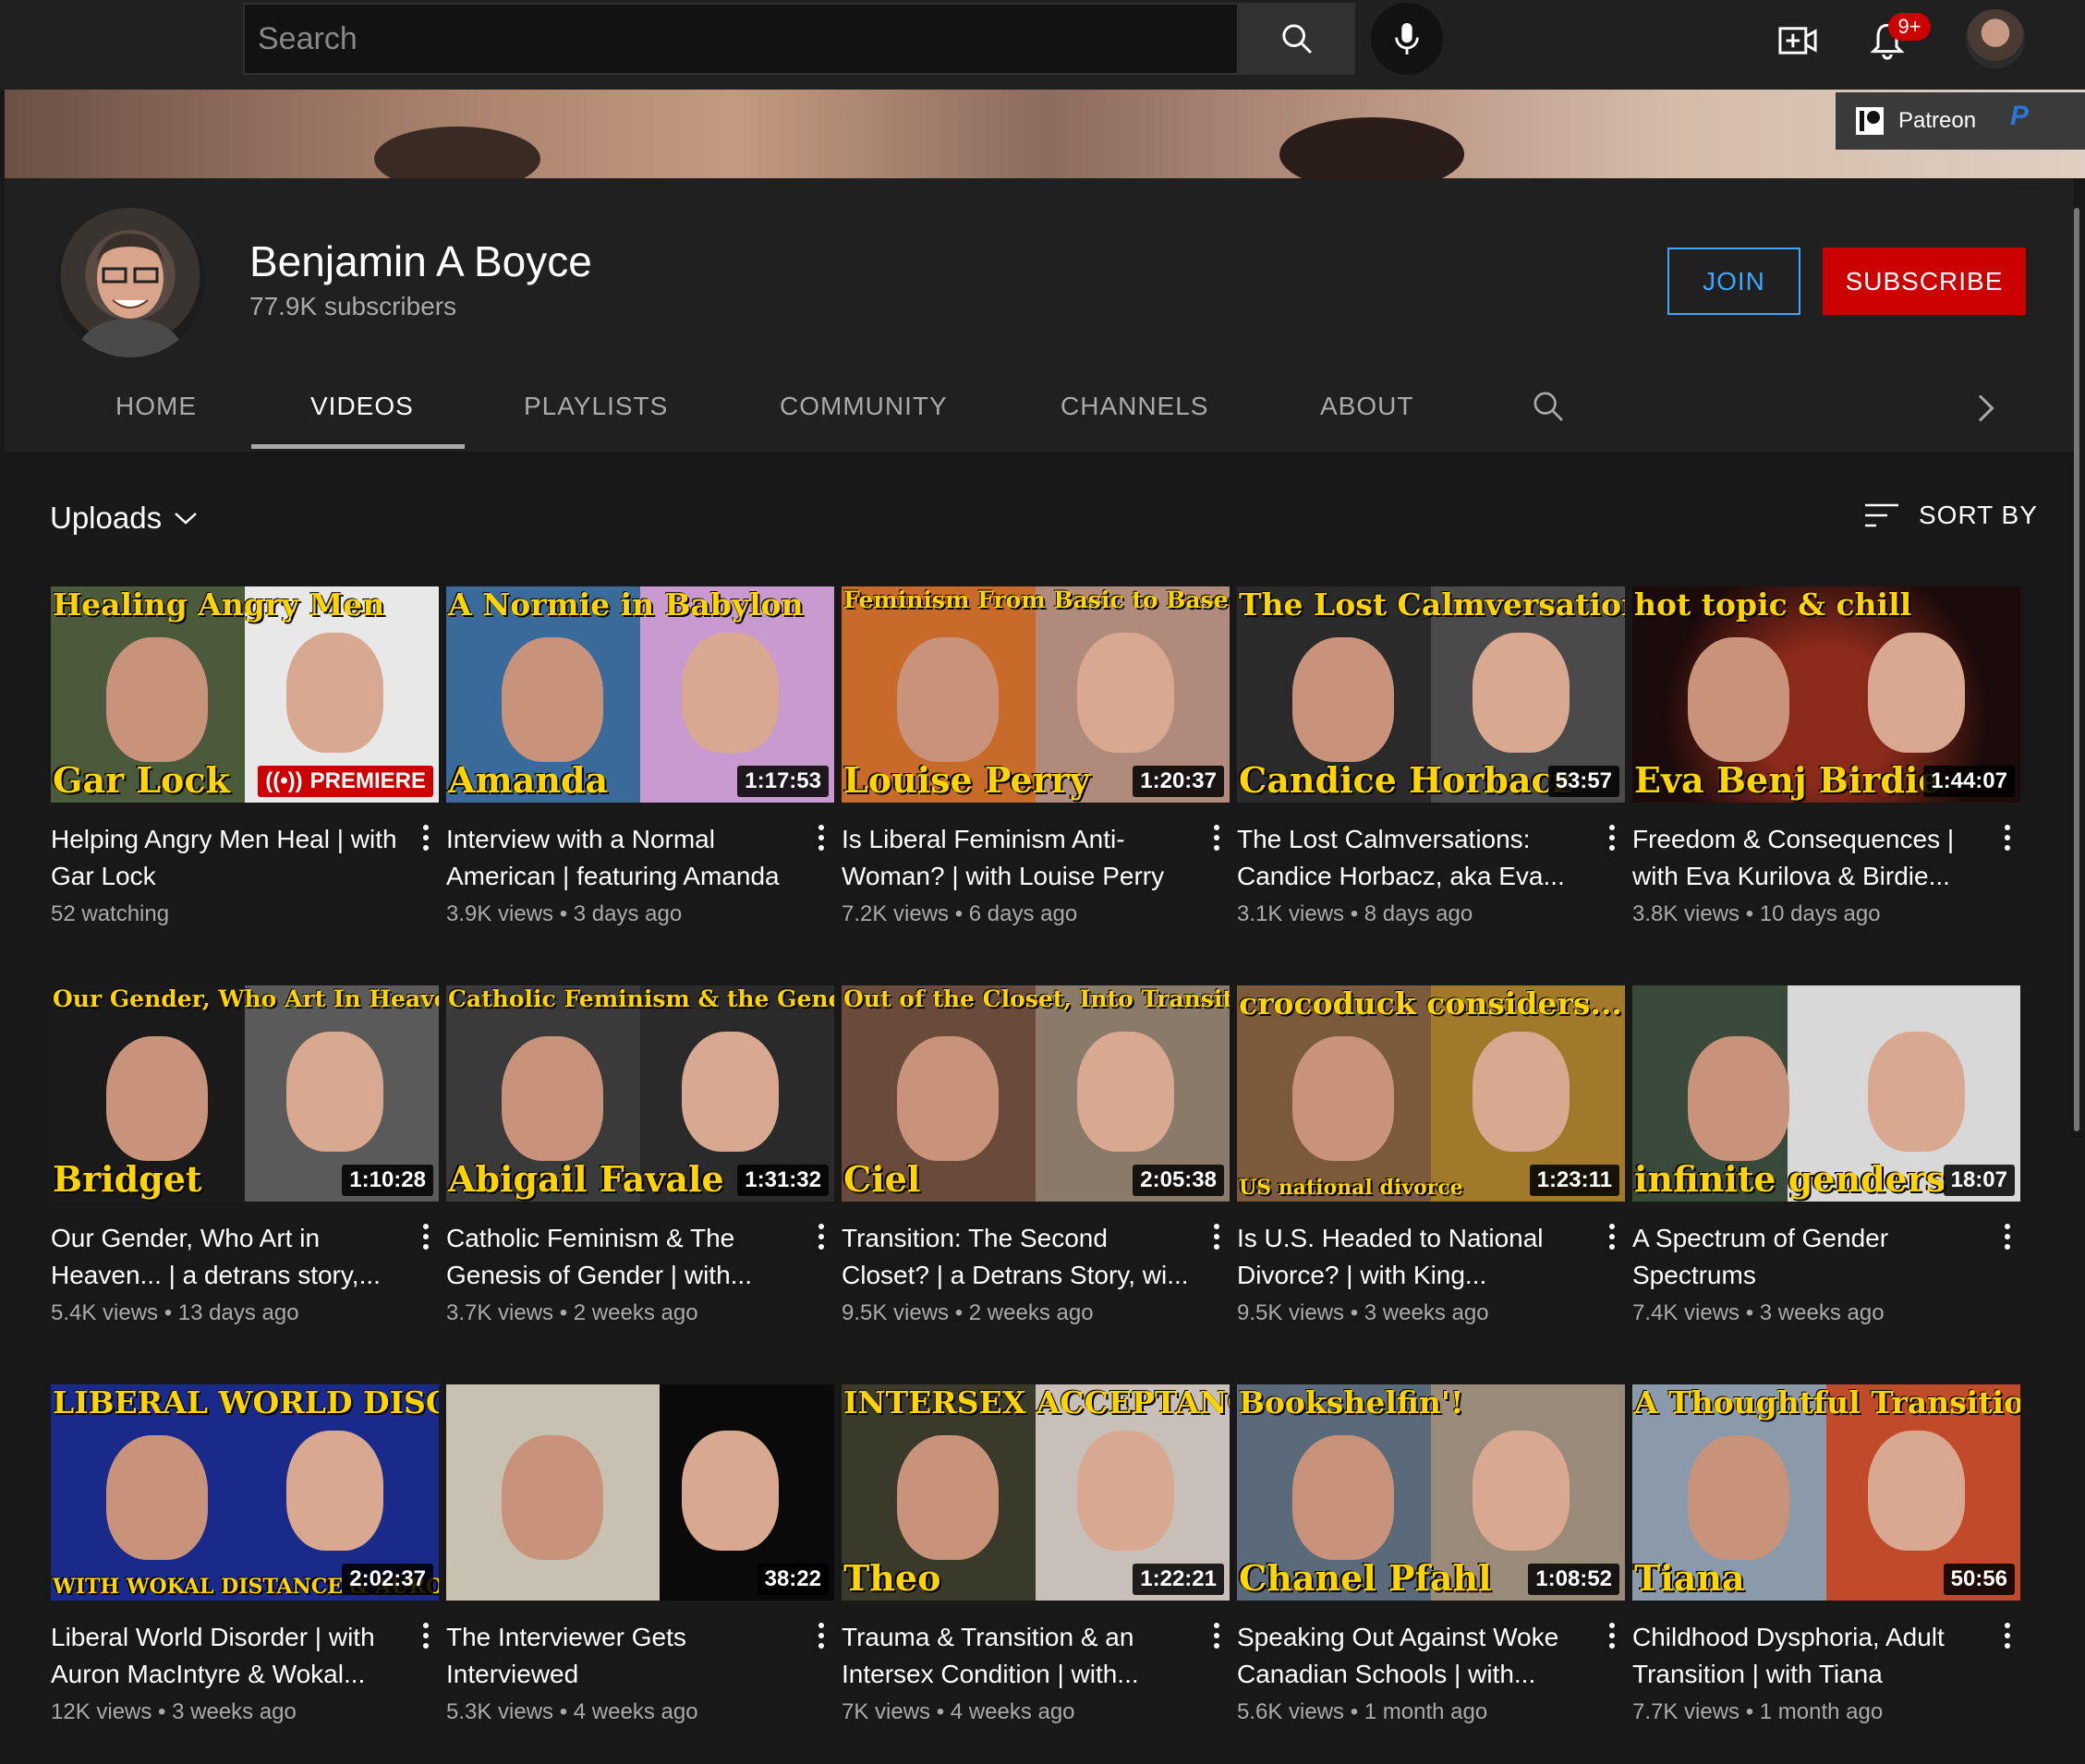  I want to click on video-title: The Interviewer Gets Interviewed, so click(621, 1656).